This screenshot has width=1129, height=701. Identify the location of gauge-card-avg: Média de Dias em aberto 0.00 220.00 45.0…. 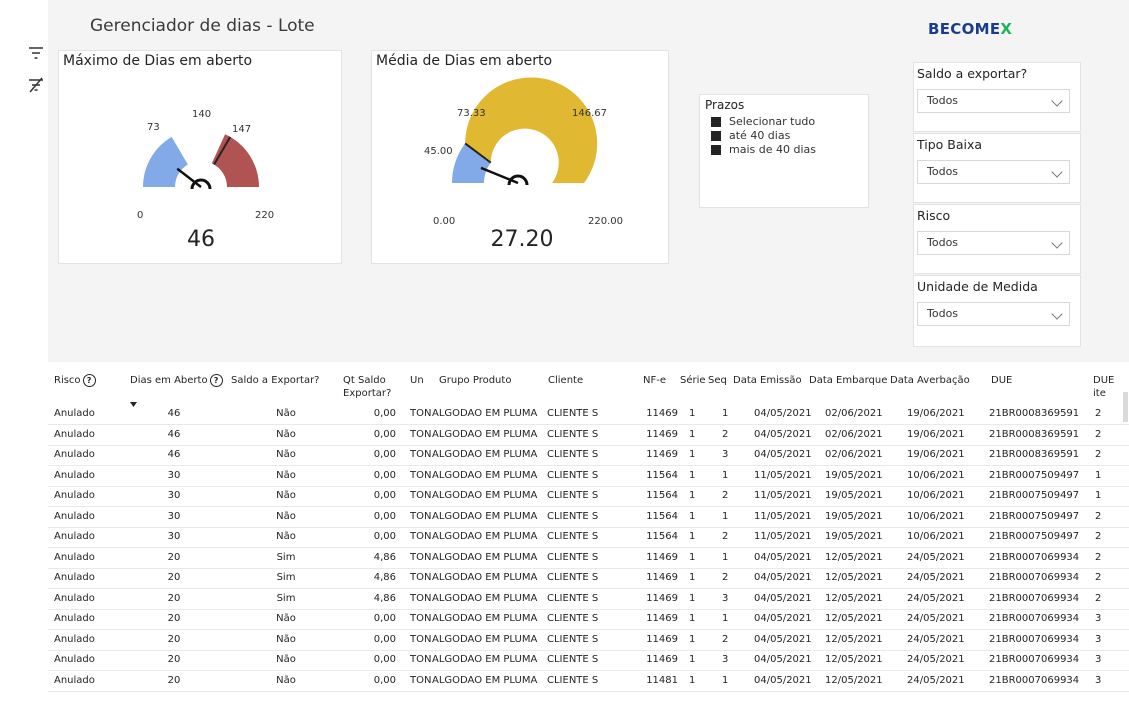
(520, 157).